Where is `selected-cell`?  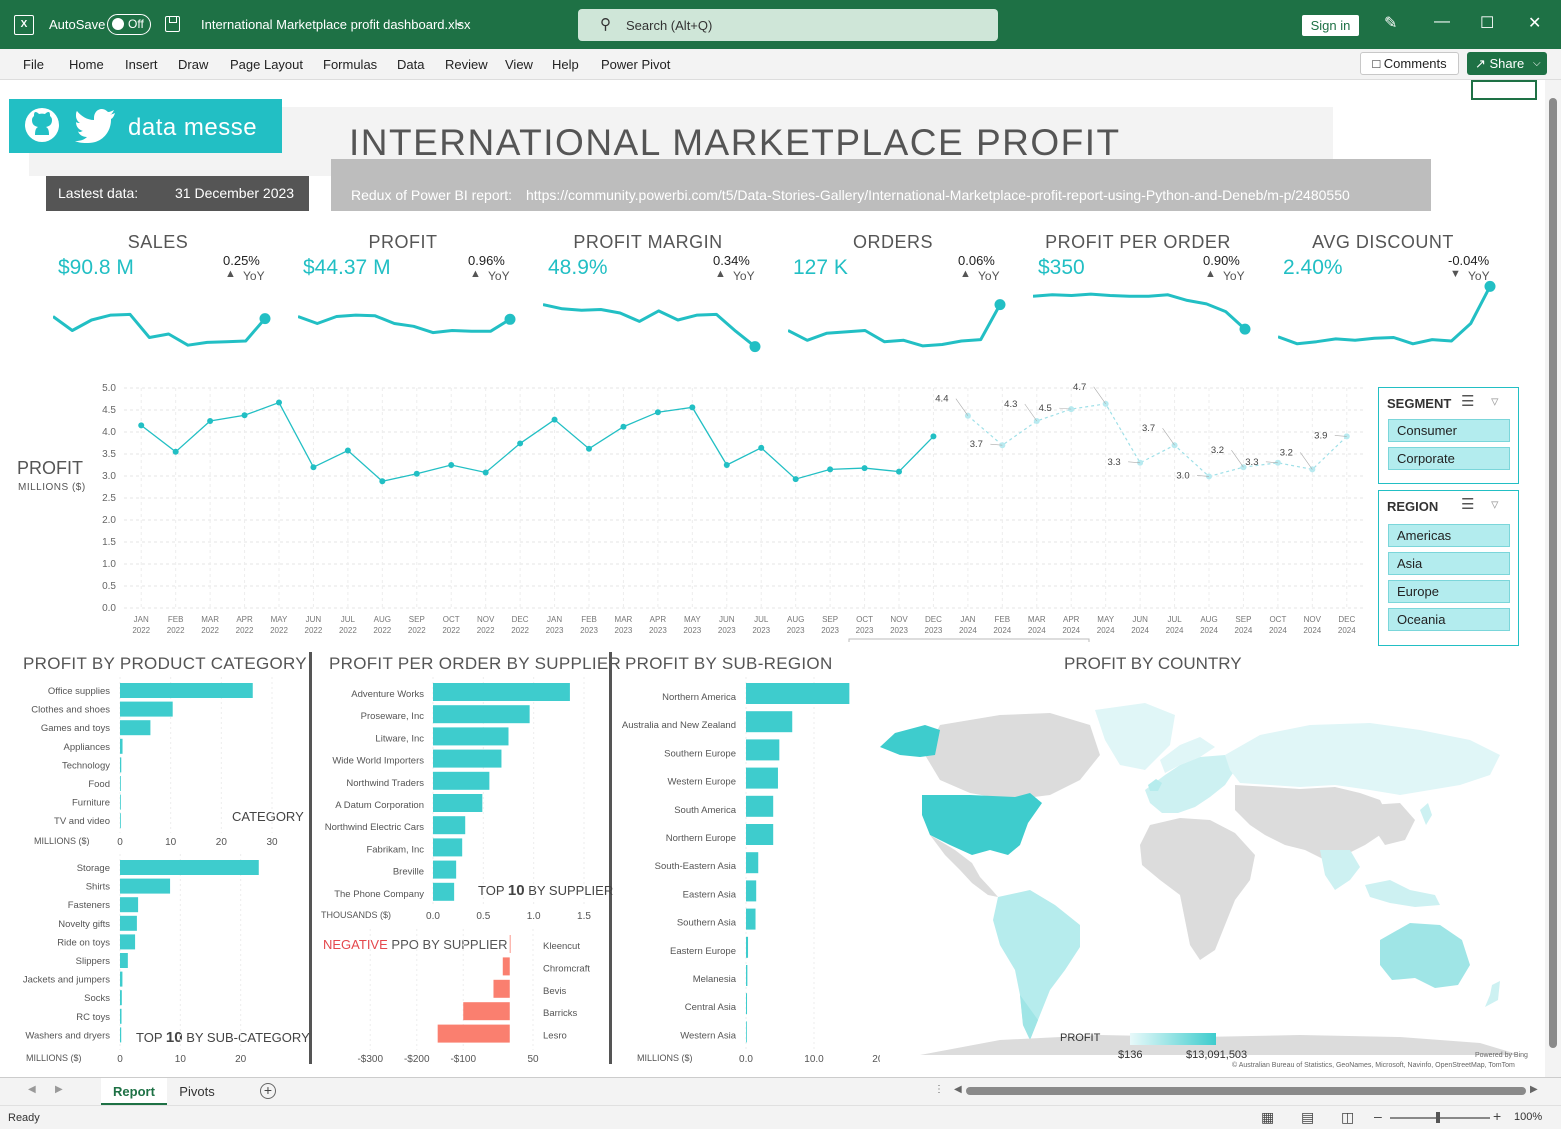
selected-cell is located at coordinates (1504, 90).